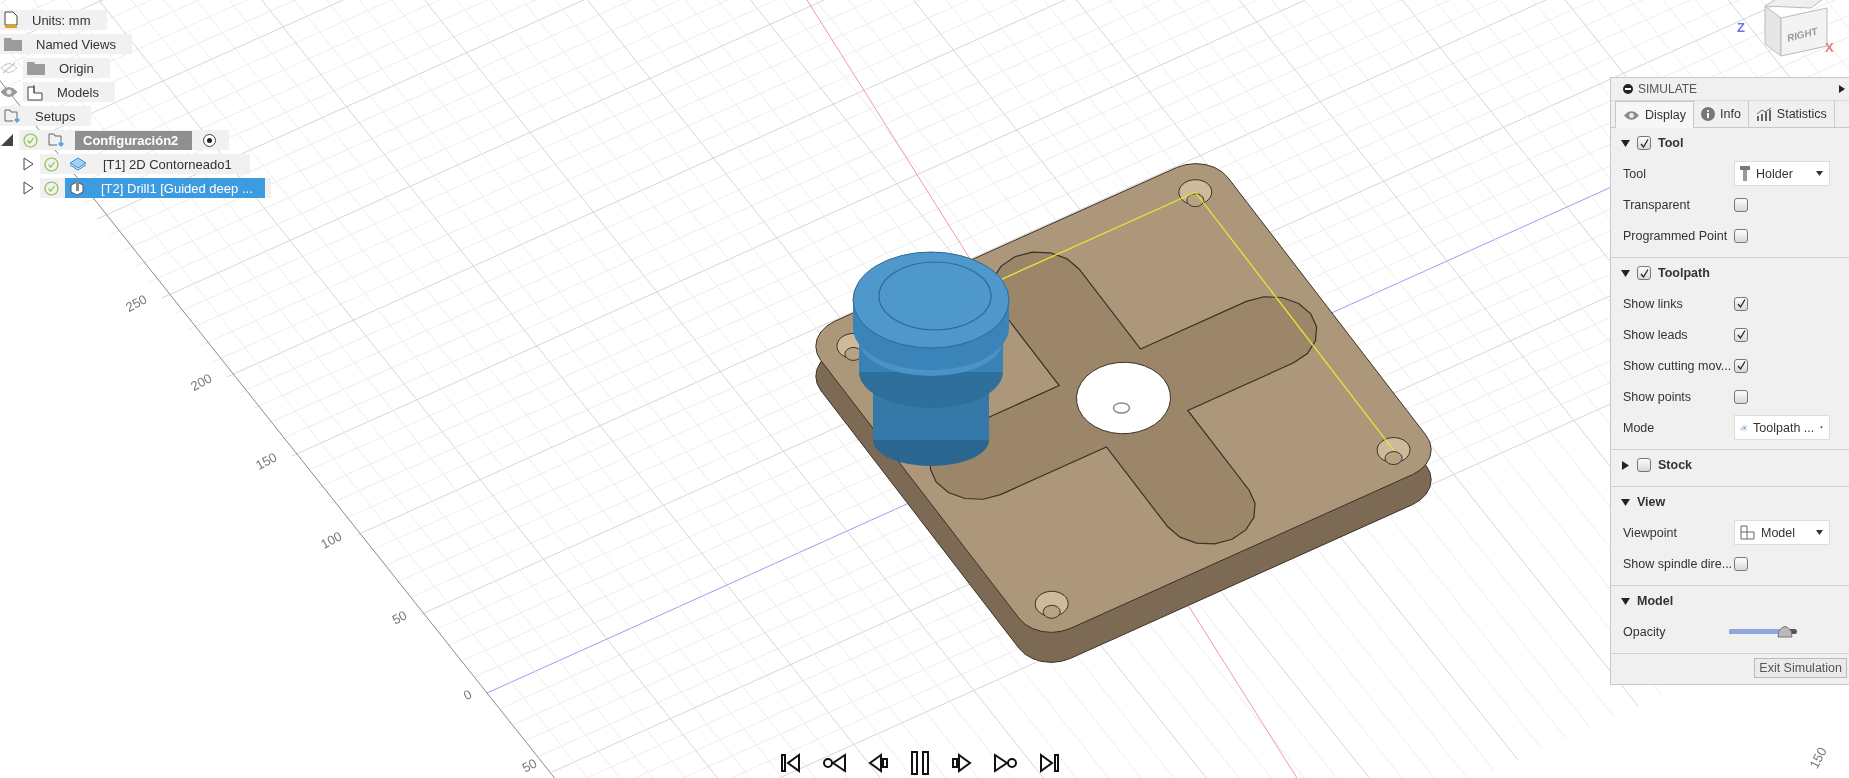  What do you see at coordinates (167, 164) in the screenshot?
I see `tree-item-label: [T1] 2D Contorneado1` at bounding box center [167, 164].